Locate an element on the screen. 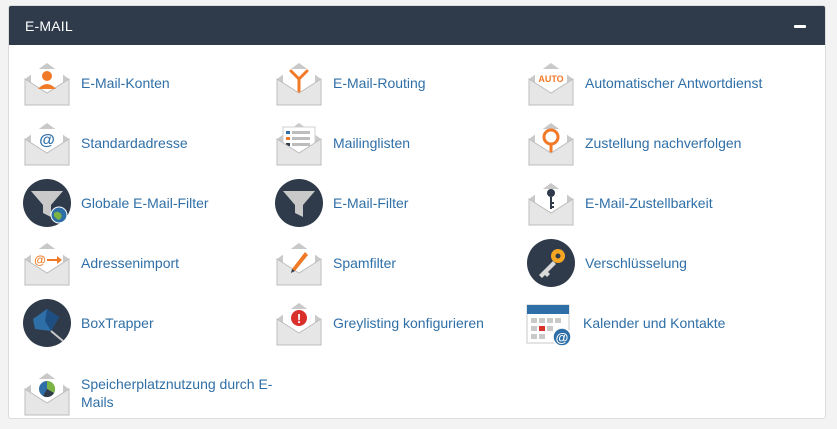 This screenshot has height=429, width=837. envelope-at-arrow-icon: @ is located at coordinates (47, 263).